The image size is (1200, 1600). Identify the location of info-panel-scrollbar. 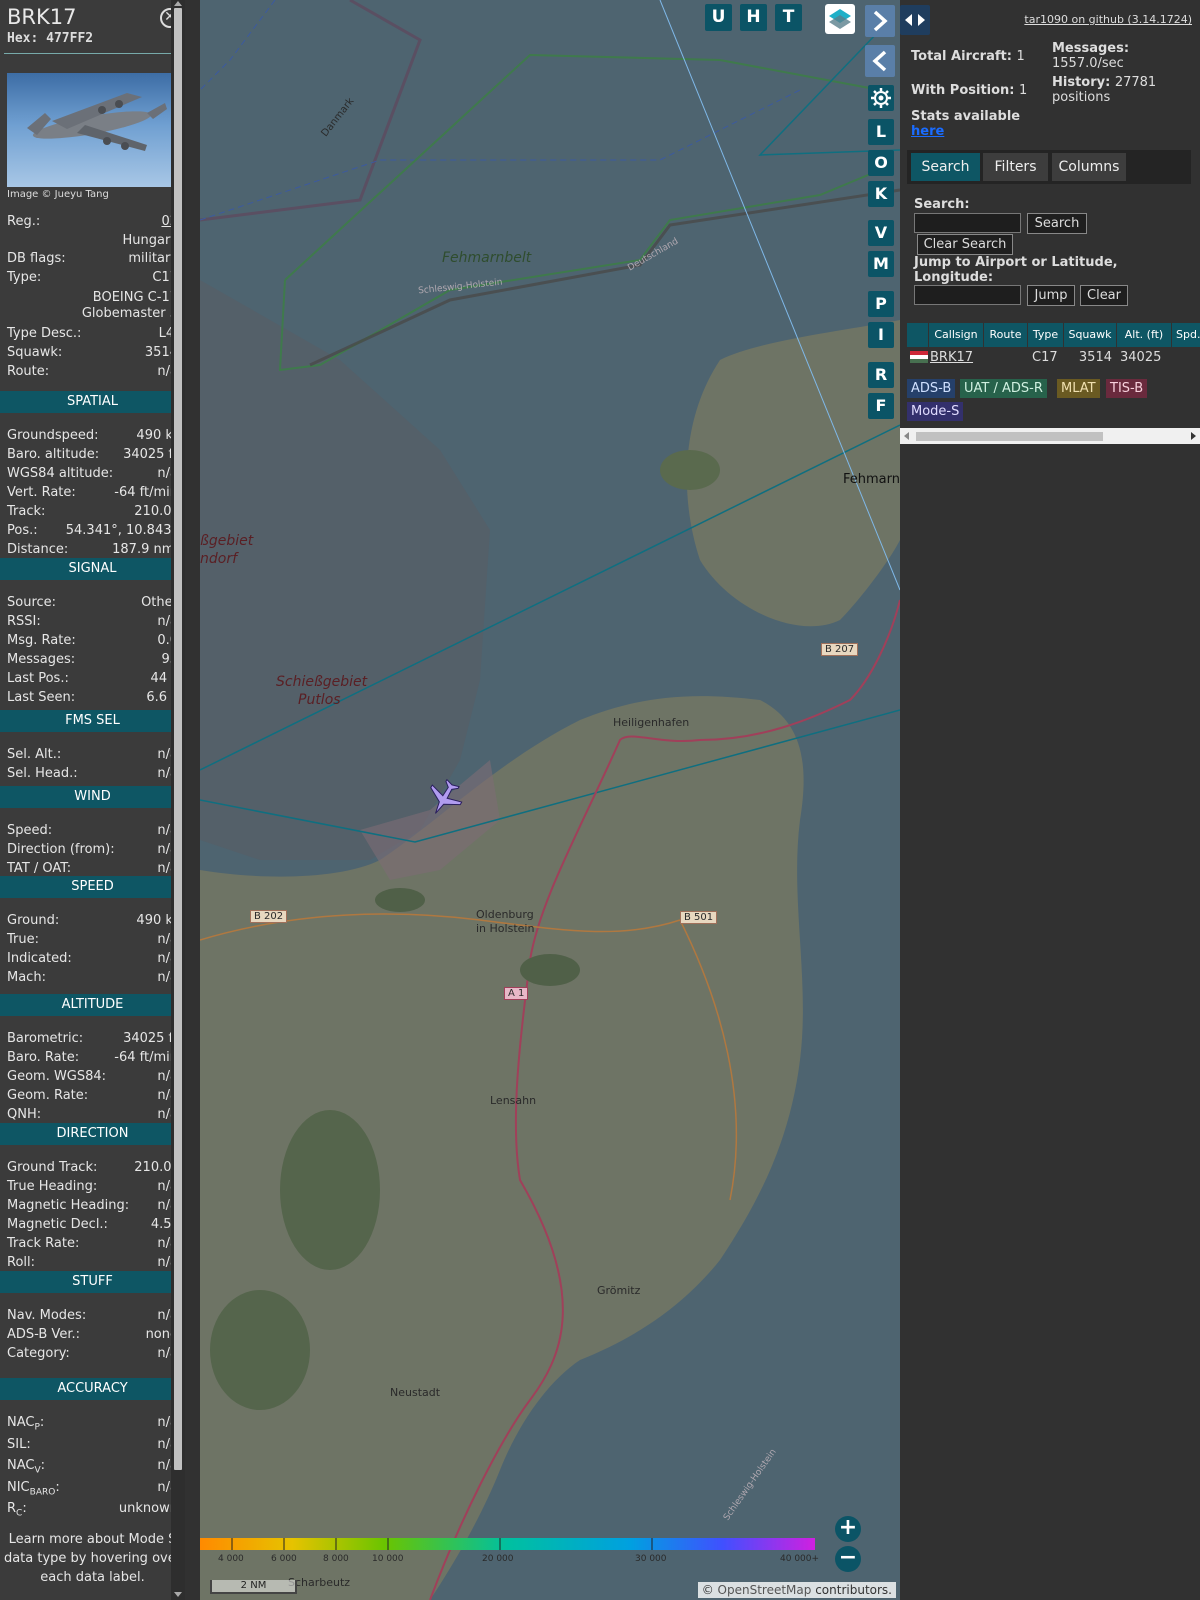
(178, 800).